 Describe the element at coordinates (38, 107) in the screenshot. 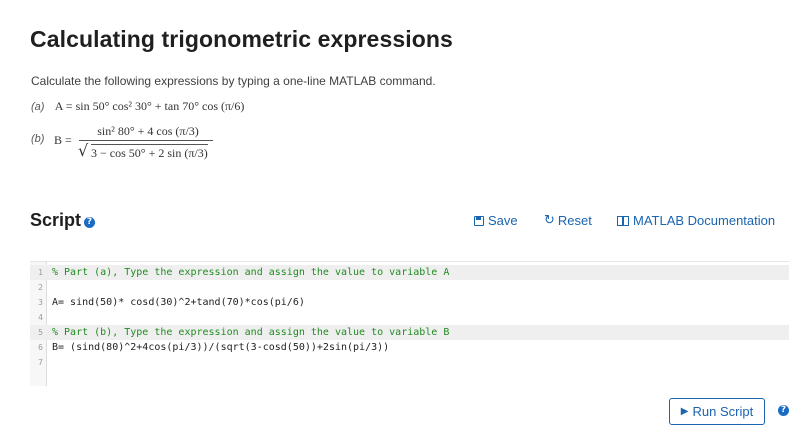

I see `expression-a-label: (a)` at that location.